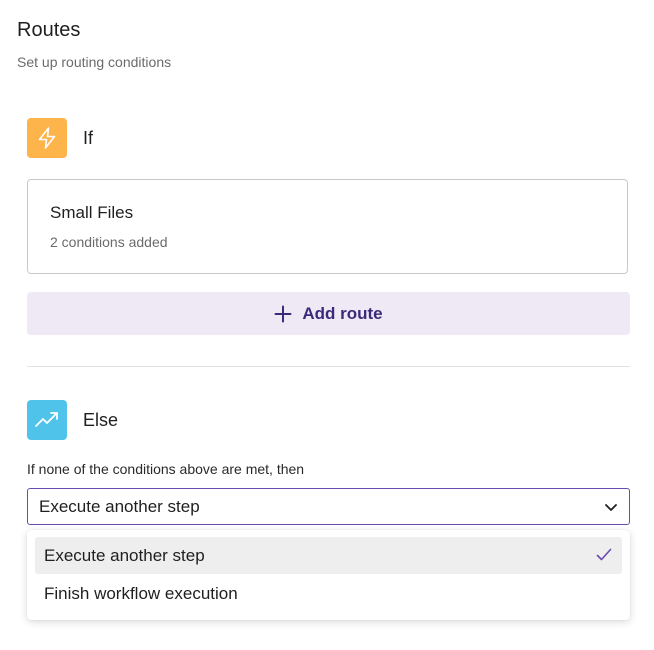  Describe the element at coordinates (327, 226) in the screenshot. I see `route-card: Small Files 2 conditions added` at that location.